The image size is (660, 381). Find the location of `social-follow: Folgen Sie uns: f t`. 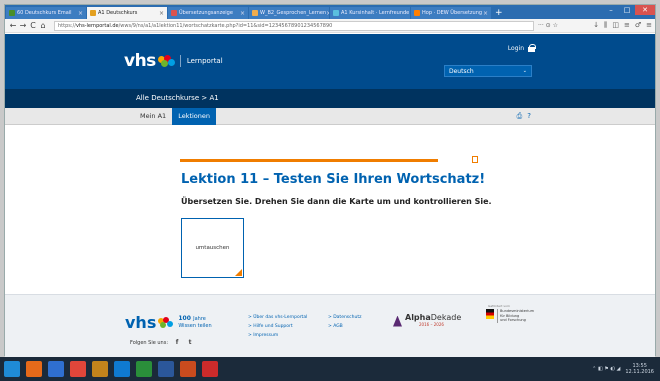

social-follow: Folgen Sie uns: f t is located at coordinates (162, 343).